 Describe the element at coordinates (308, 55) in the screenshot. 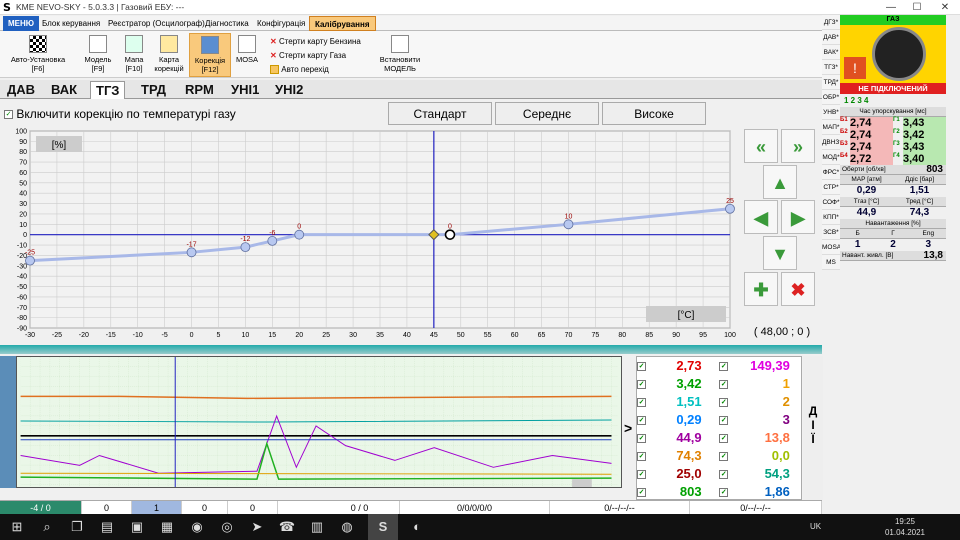

I see `erase-gas-map-button: ✕ Стерти карту Газа` at that location.